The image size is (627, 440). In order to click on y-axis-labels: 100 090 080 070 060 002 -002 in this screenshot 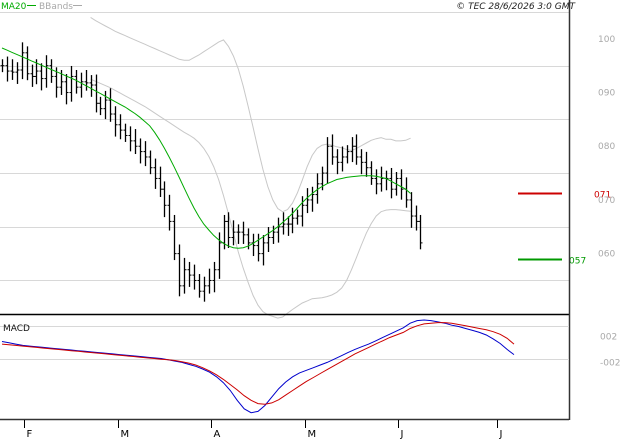, I will do `click(609, 202)`.